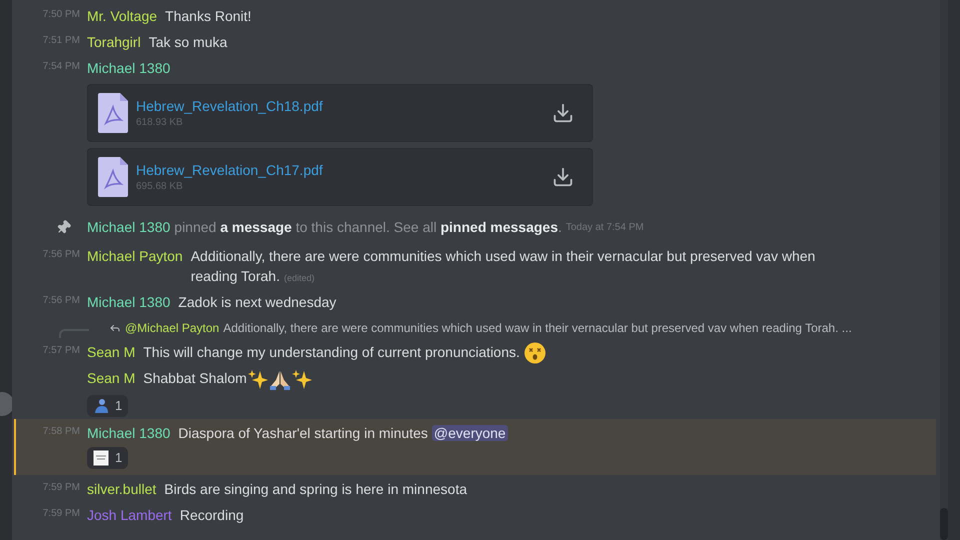  What do you see at coordinates (212, 514) in the screenshot?
I see `message-text: Recording` at bounding box center [212, 514].